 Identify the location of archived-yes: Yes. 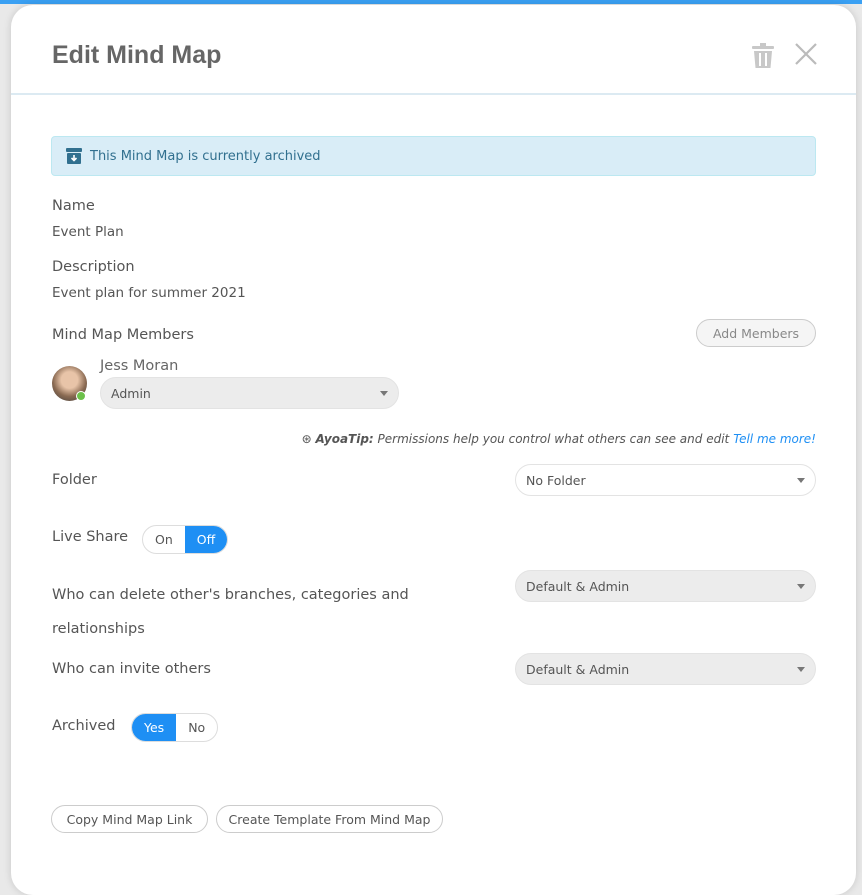
(154, 727).